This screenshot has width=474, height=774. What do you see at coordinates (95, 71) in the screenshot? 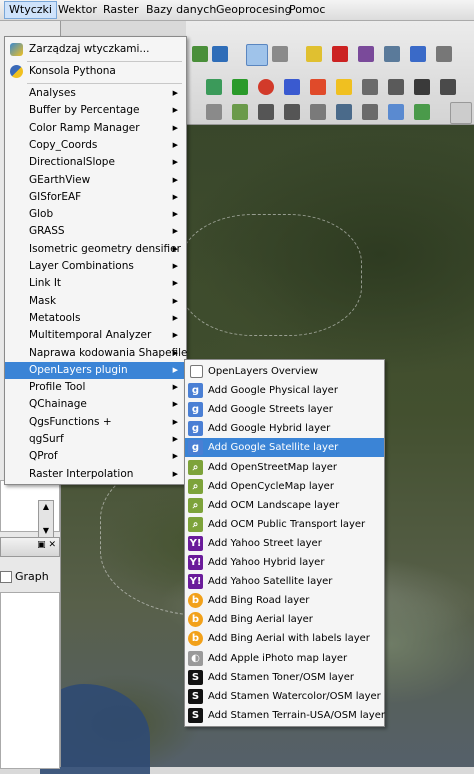
I see `python-console-item: Konsola Pythona` at bounding box center [95, 71].